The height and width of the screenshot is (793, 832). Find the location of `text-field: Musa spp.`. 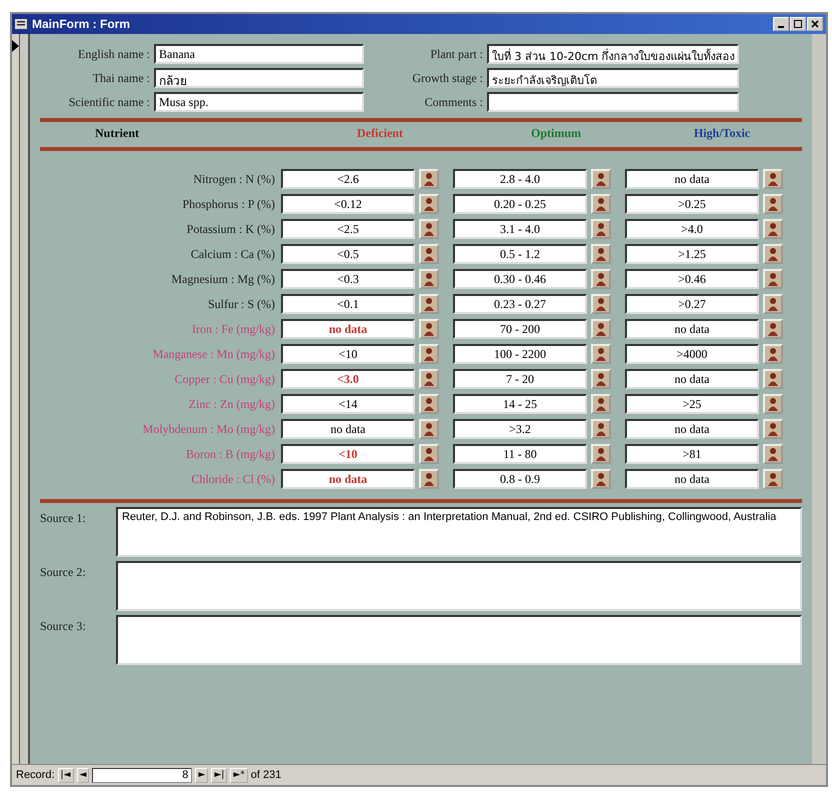

text-field: Musa spp. is located at coordinates (259, 102).